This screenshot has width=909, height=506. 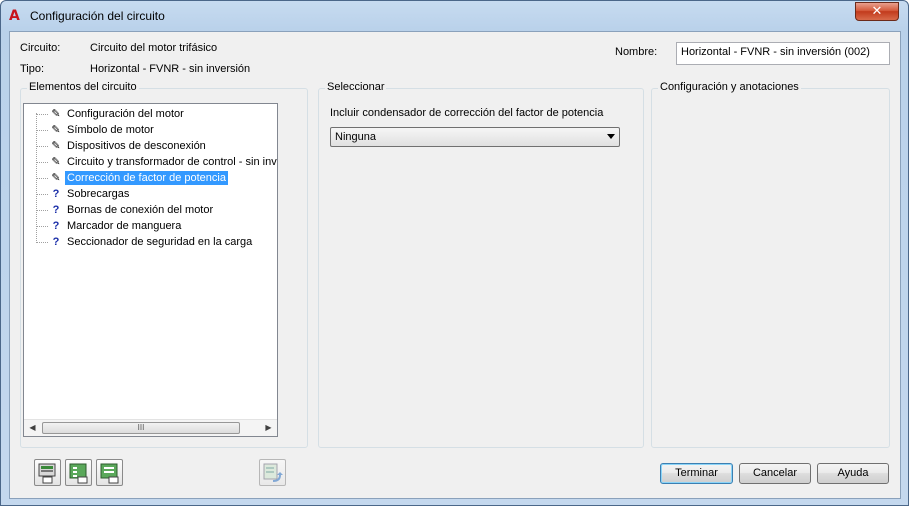 What do you see at coordinates (154, 48) in the screenshot?
I see `circuit-value: Circuito del motor trifásico` at bounding box center [154, 48].